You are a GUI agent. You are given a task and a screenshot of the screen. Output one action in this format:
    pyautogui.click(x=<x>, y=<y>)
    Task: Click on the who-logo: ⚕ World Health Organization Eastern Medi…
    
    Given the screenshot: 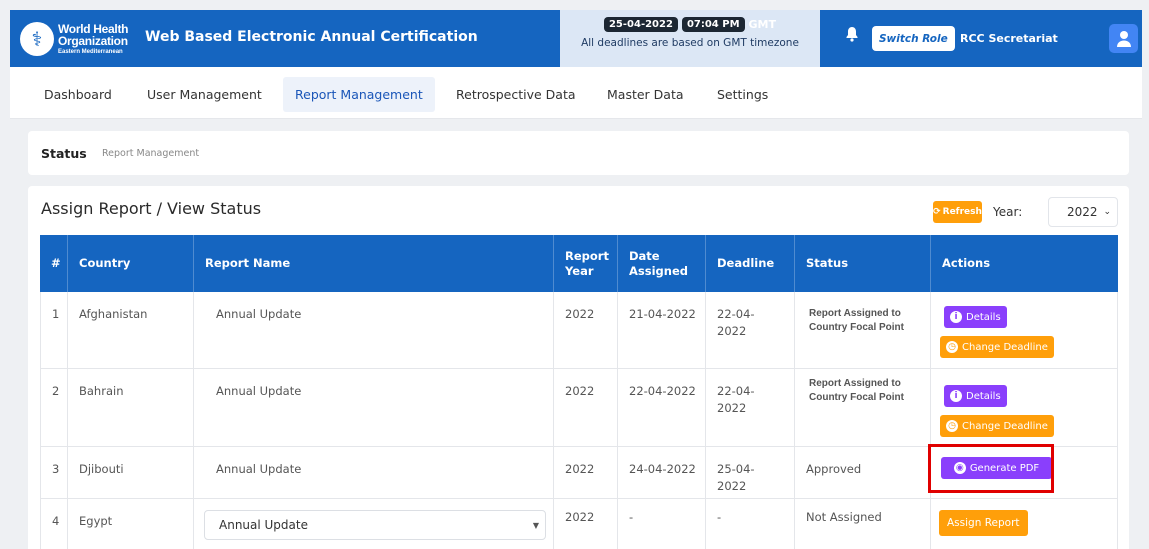 What is the action you would take?
    pyautogui.click(x=87, y=39)
    